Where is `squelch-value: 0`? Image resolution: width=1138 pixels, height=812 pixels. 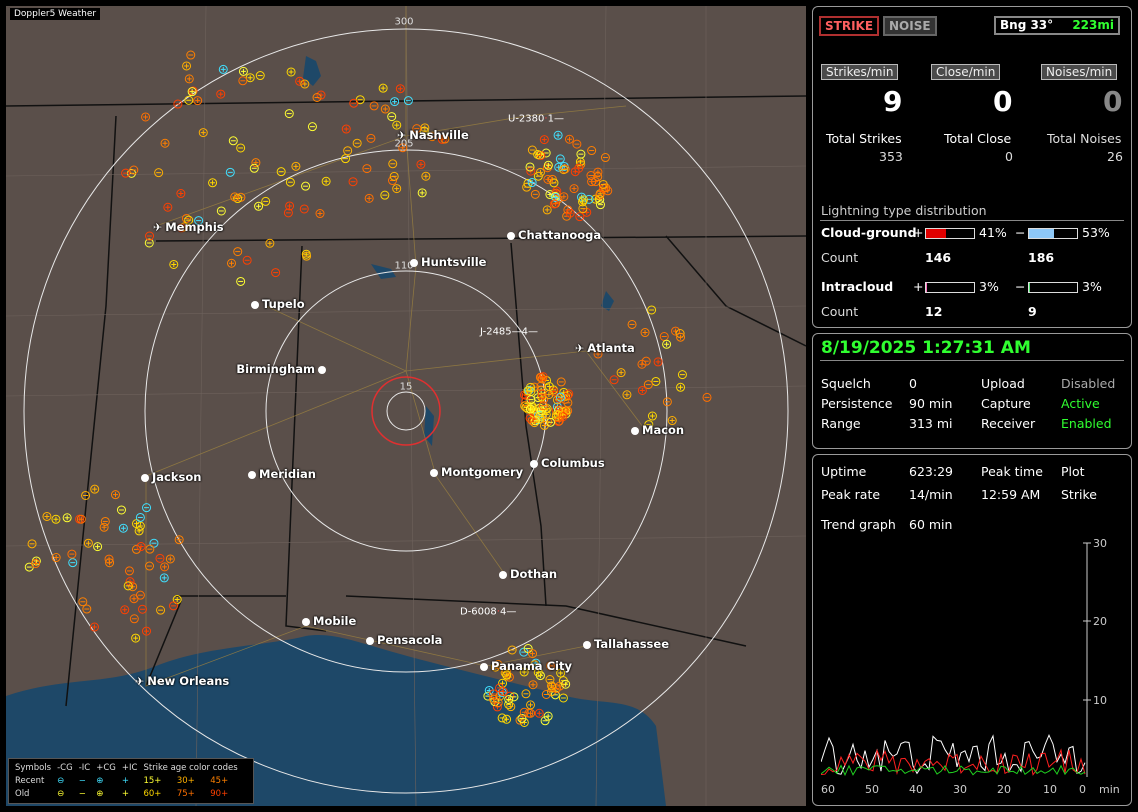 squelch-value: 0 is located at coordinates (913, 383).